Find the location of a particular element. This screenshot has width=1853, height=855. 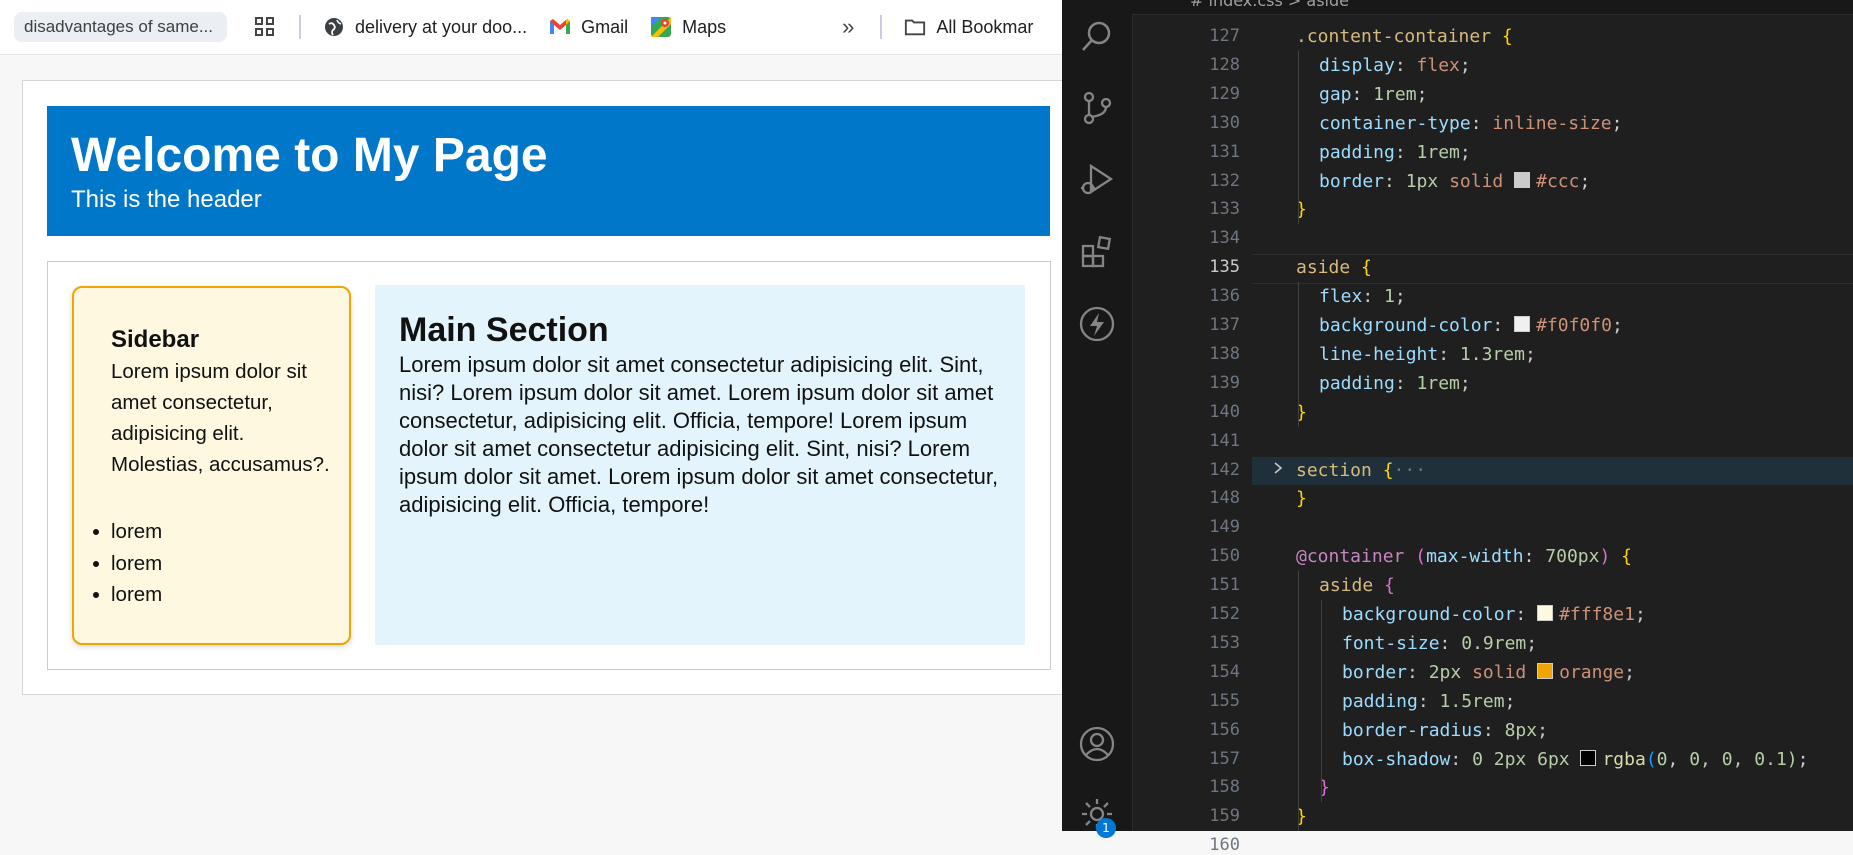

sidebar-list: lorem lorem lorem is located at coordinates (127, 563).